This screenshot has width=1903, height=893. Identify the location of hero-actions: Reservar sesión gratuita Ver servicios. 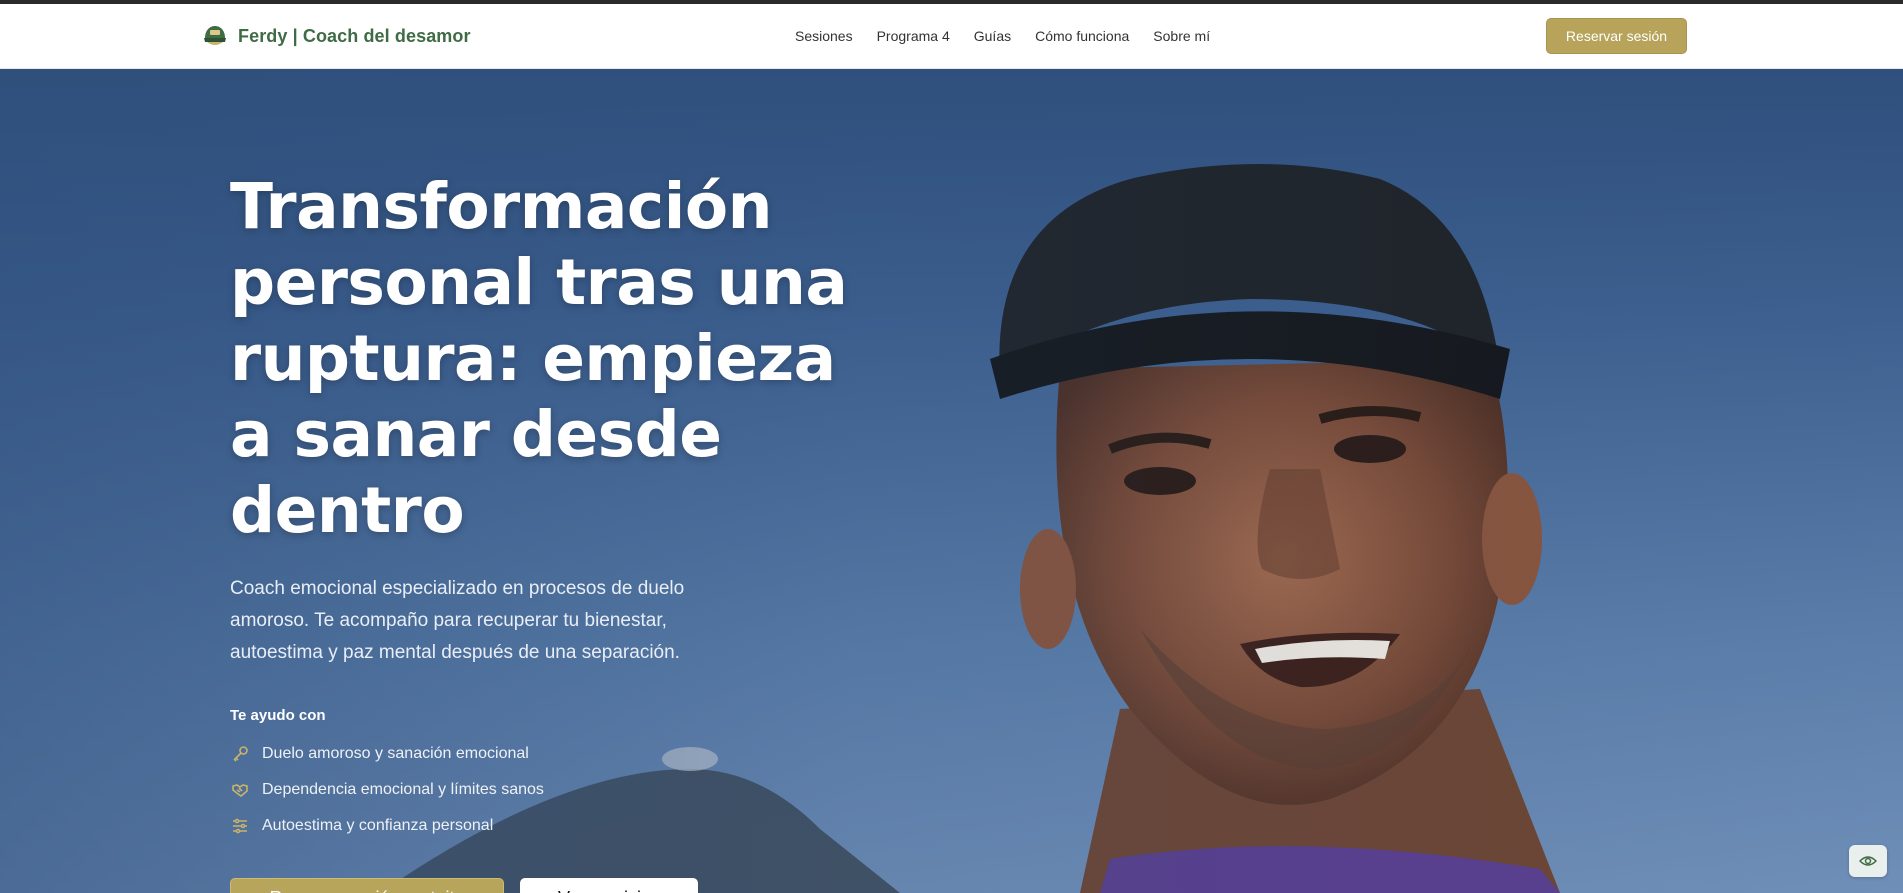
(550, 885).